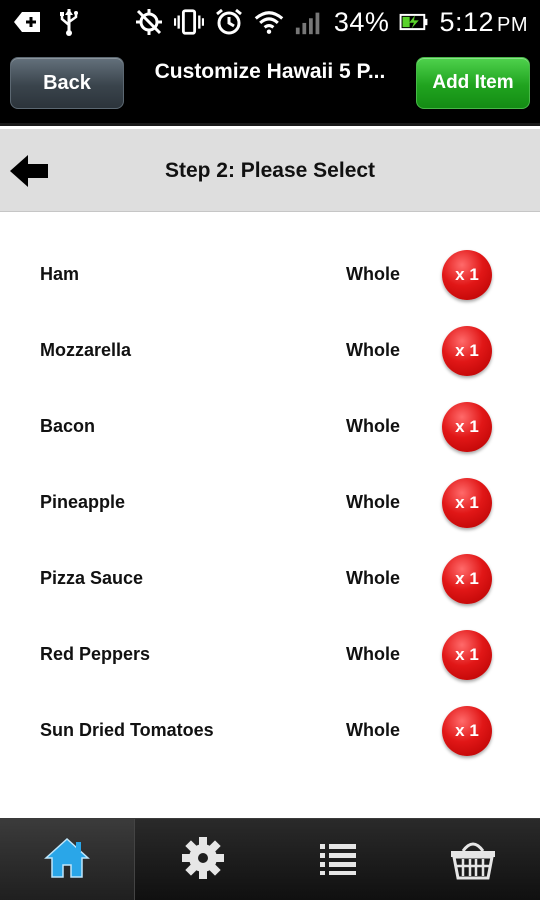  Describe the element at coordinates (149, 22) in the screenshot. I see `gps-off-icon` at that location.